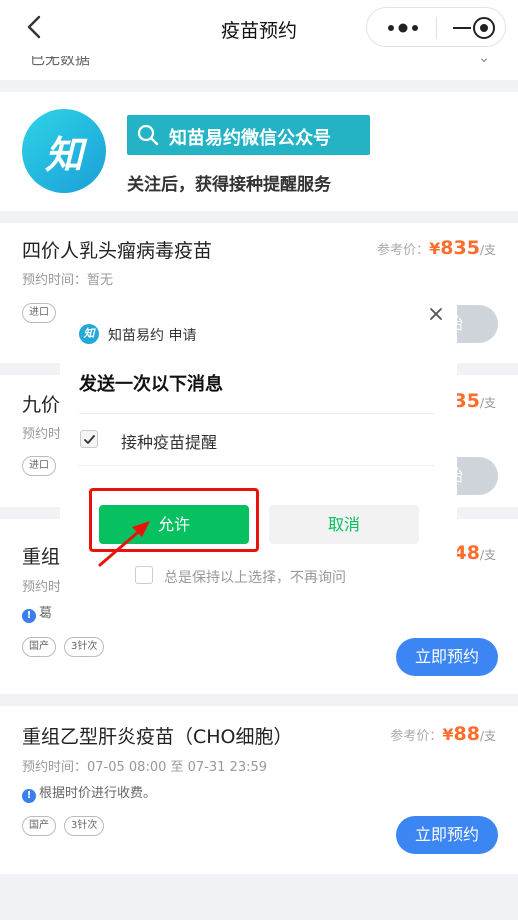 This screenshot has height=920, width=518. Describe the element at coordinates (89, 334) in the screenshot. I see `app-logo-small: 知` at that location.